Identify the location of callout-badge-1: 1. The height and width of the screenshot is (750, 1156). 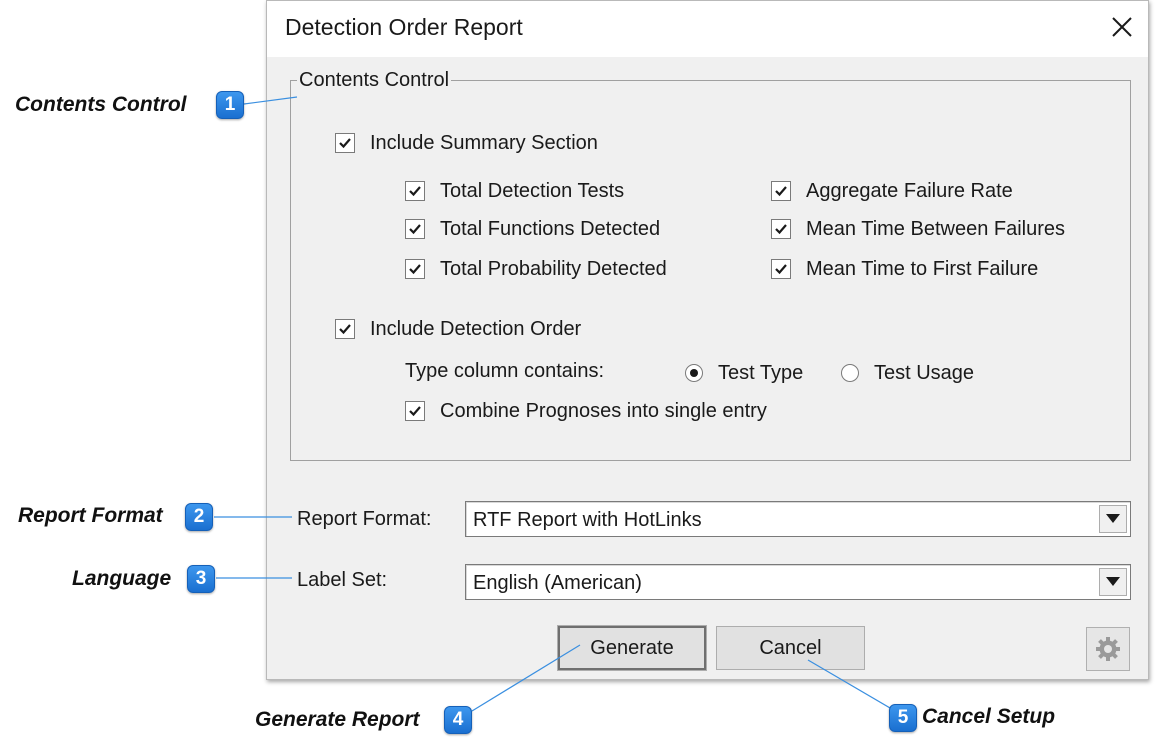
(230, 105).